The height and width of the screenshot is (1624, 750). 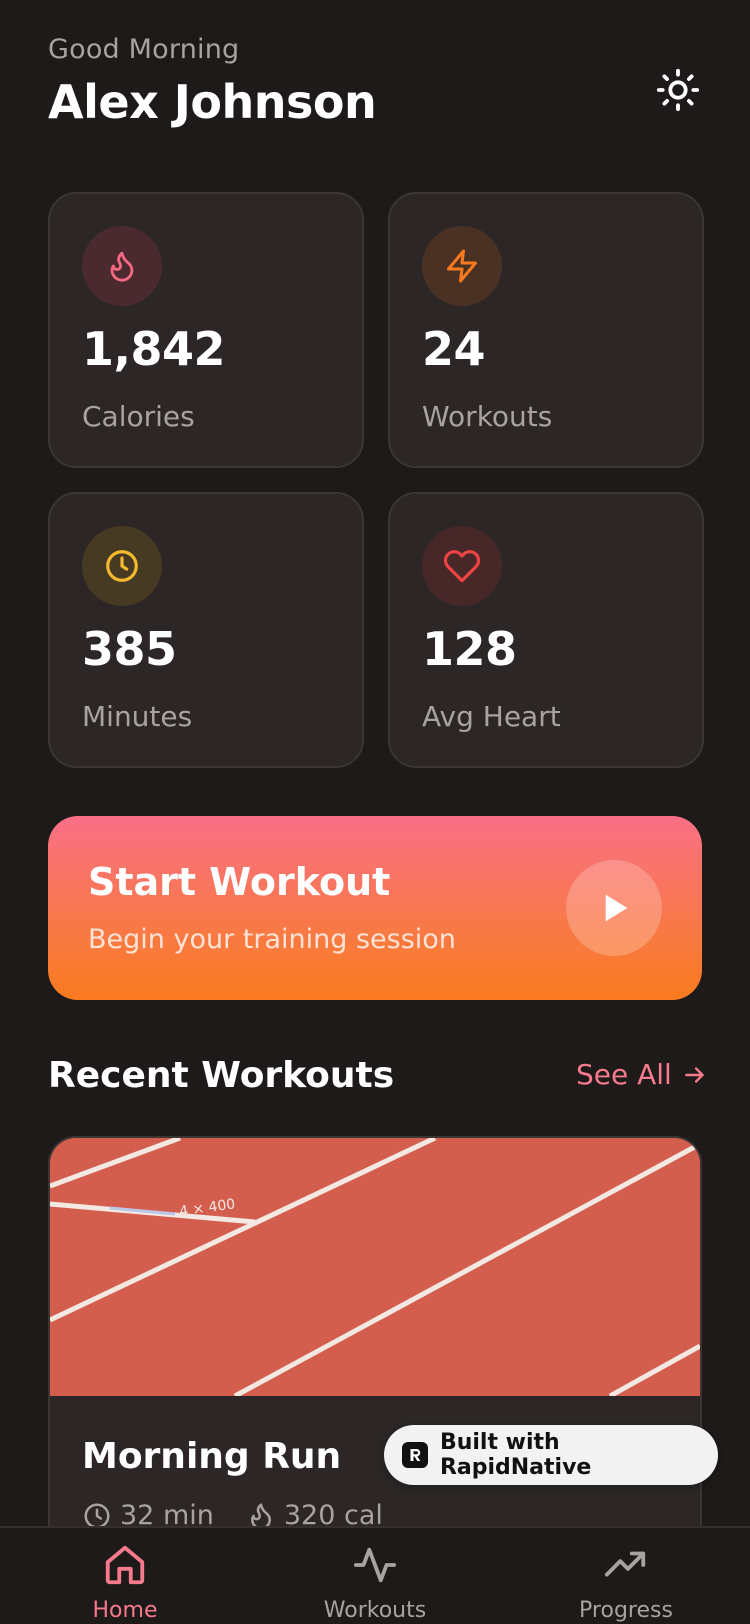 I want to click on stat-card-calories: 1,842 Calories, so click(x=206, y=330).